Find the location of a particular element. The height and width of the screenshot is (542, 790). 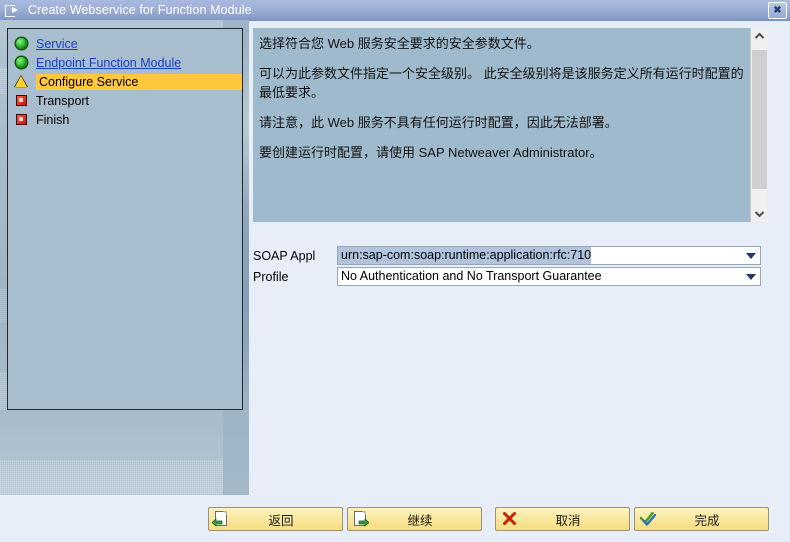

scrollbar-thumb is located at coordinates (759, 119).